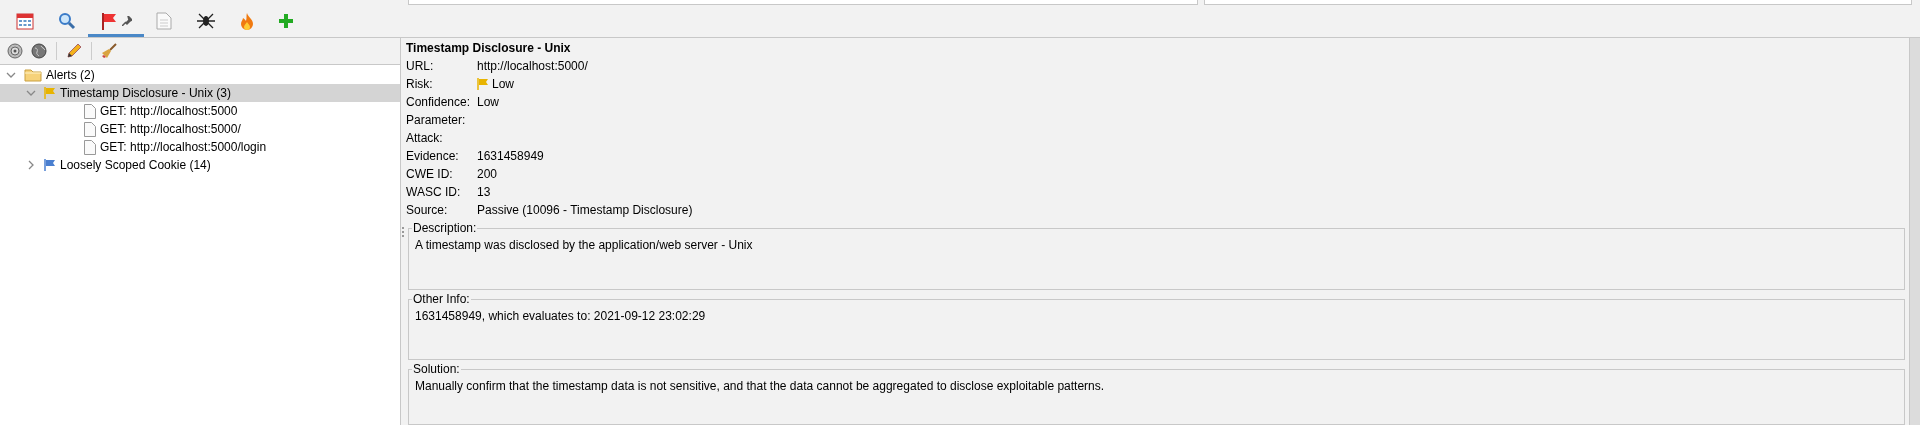  I want to click on tree-row: GET: http://localhost:5000/, so click(200, 129).